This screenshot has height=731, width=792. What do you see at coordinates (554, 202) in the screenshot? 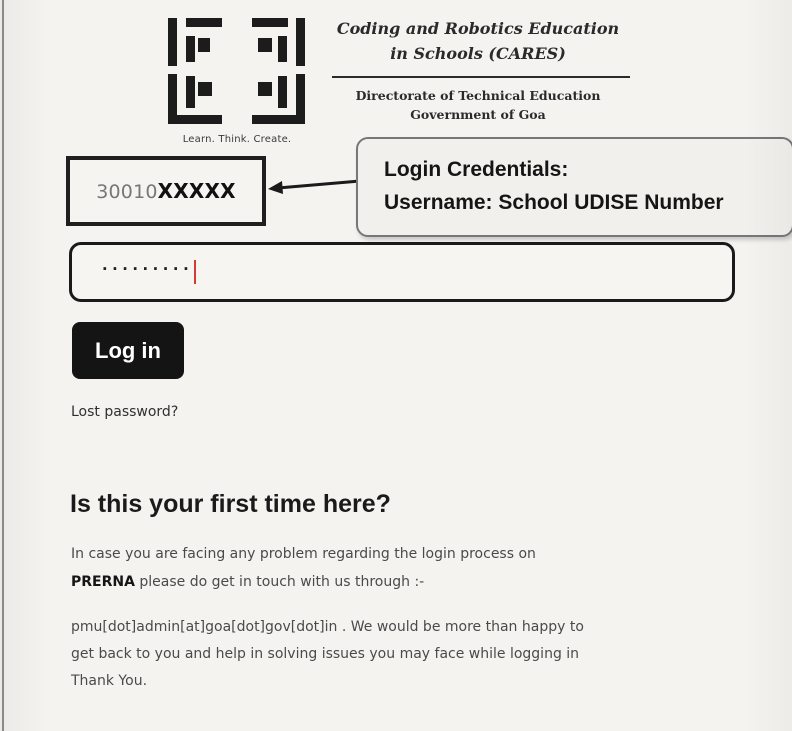
I see `callout-username-hint: Username: School UDISE Number` at bounding box center [554, 202].